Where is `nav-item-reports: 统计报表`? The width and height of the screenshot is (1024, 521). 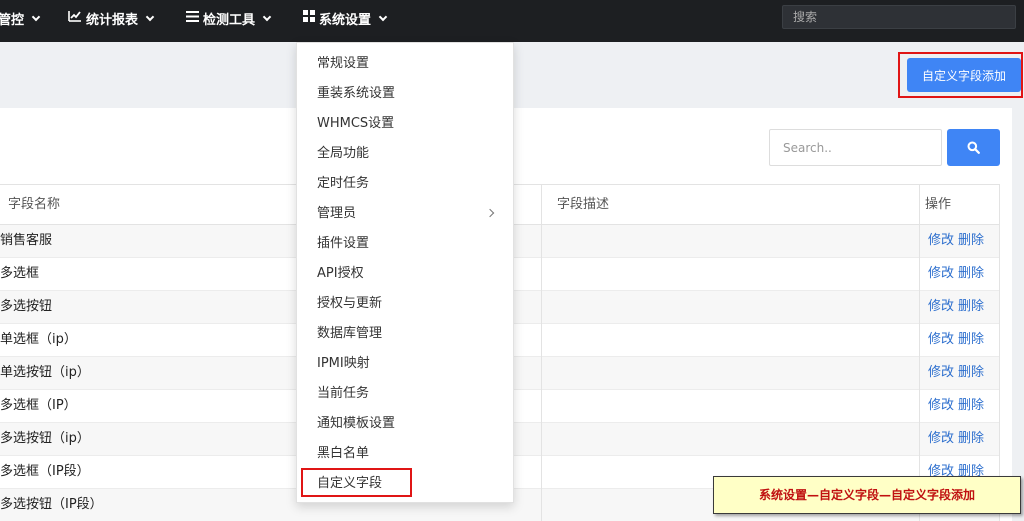 nav-item-reports: 统计报表 is located at coordinates (111, 18).